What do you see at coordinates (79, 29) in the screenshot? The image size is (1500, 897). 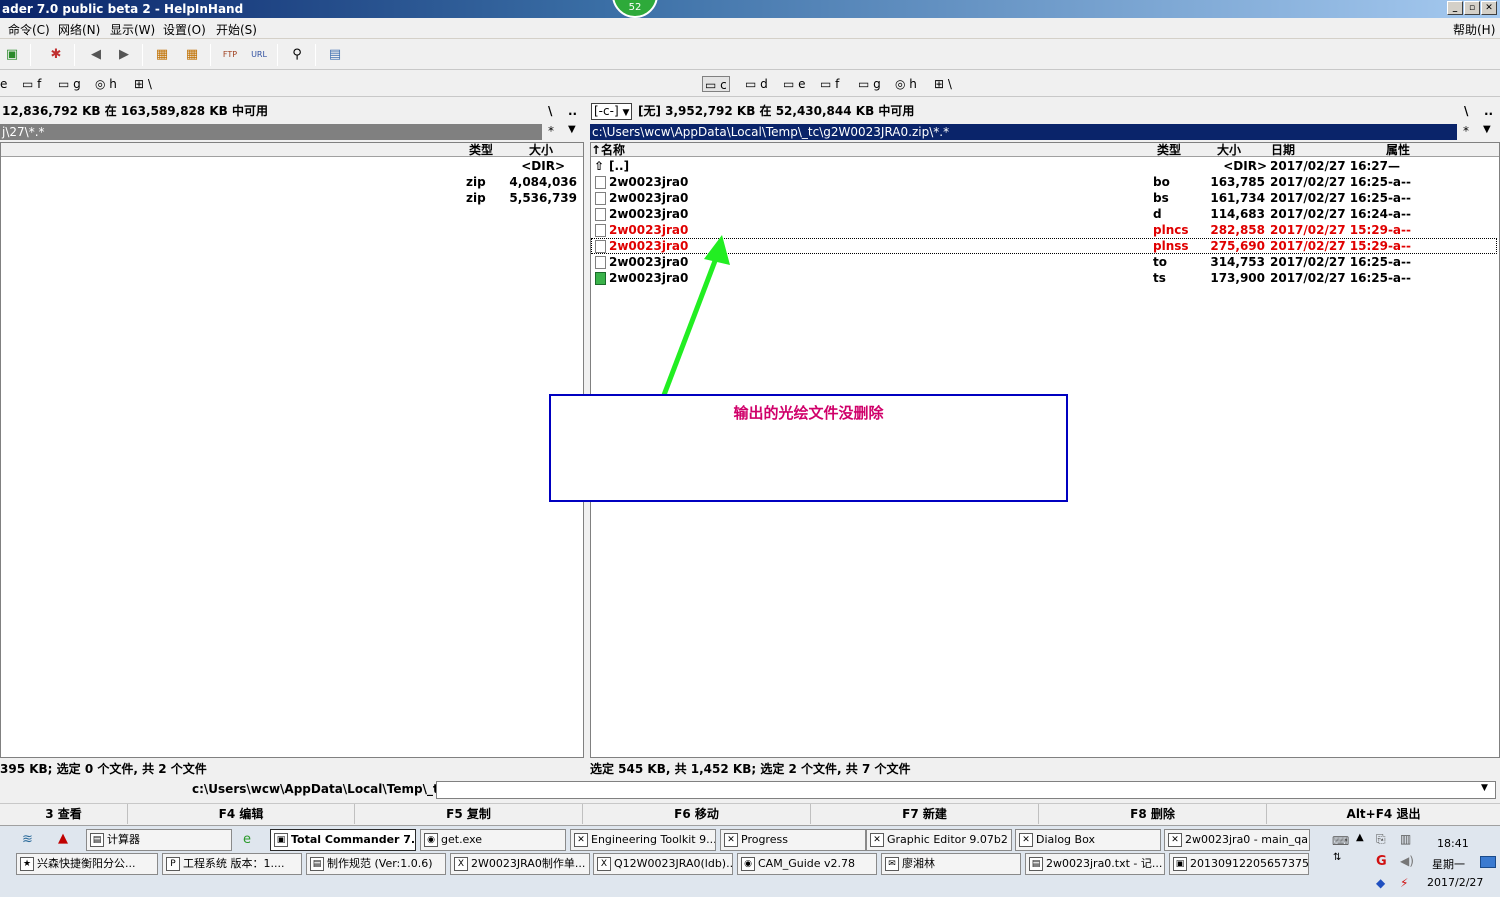 I see `menu-network: 网络(N)` at bounding box center [79, 29].